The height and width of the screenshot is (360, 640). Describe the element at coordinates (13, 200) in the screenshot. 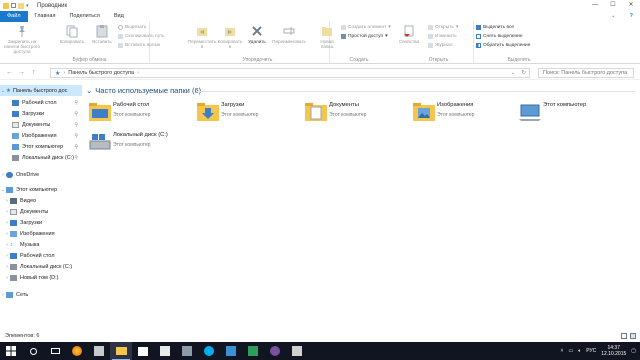

I see `video-icon` at that location.